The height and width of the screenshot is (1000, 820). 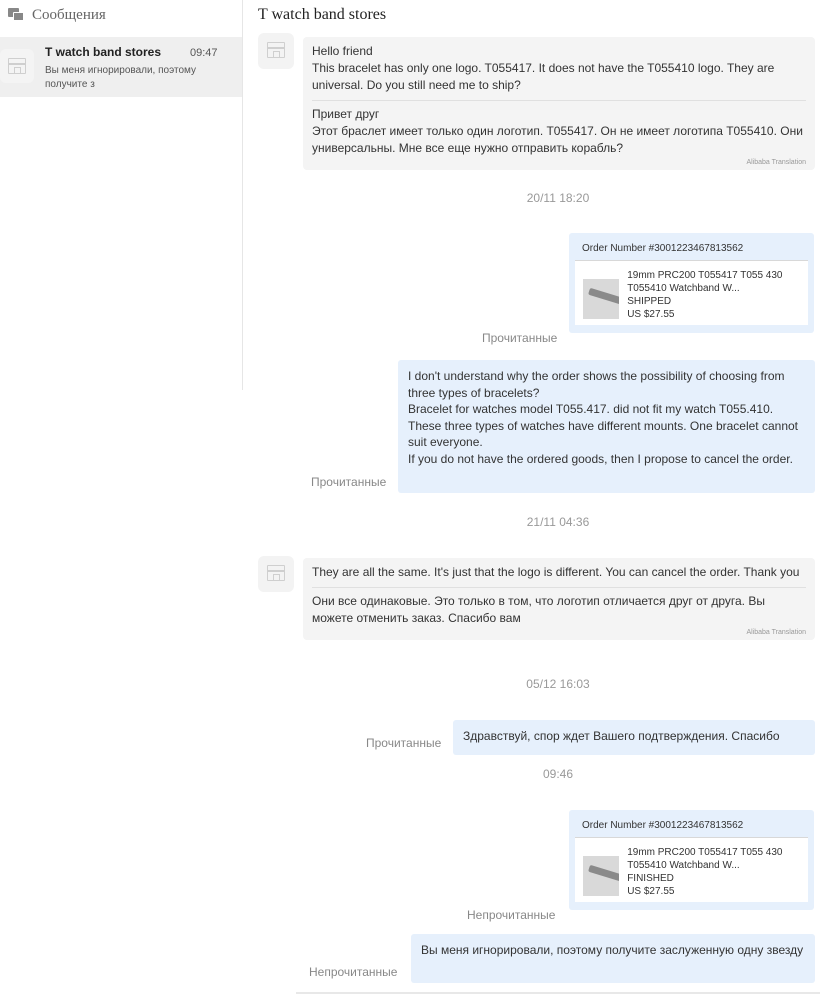 I want to click on sidebar-title: Сообщения, so click(x=69, y=14).